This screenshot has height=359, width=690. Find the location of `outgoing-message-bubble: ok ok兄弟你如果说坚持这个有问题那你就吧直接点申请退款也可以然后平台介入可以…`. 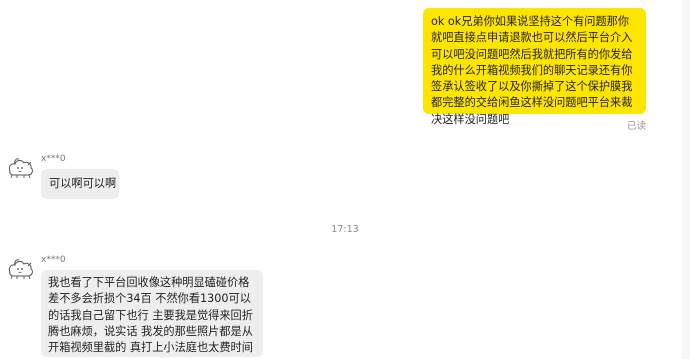

outgoing-message-bubble: ok ok兄弟你如果说坚持这个有问题那你就吧直接点申请退款也可以然后平台介入可以… is located at coordinates (534, 67).